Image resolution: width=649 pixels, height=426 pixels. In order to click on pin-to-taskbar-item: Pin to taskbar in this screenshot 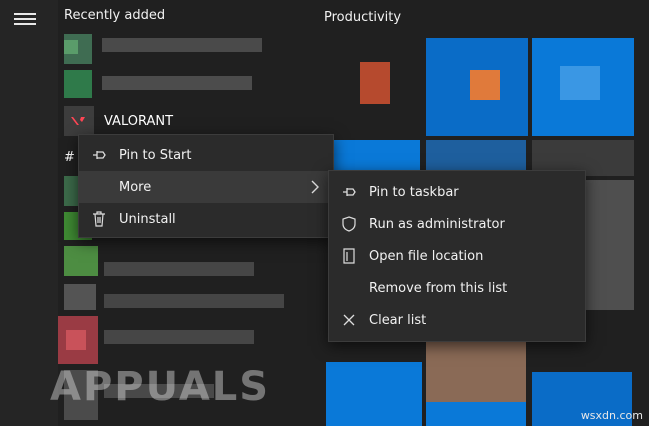, I will do `click(457, 192)`.